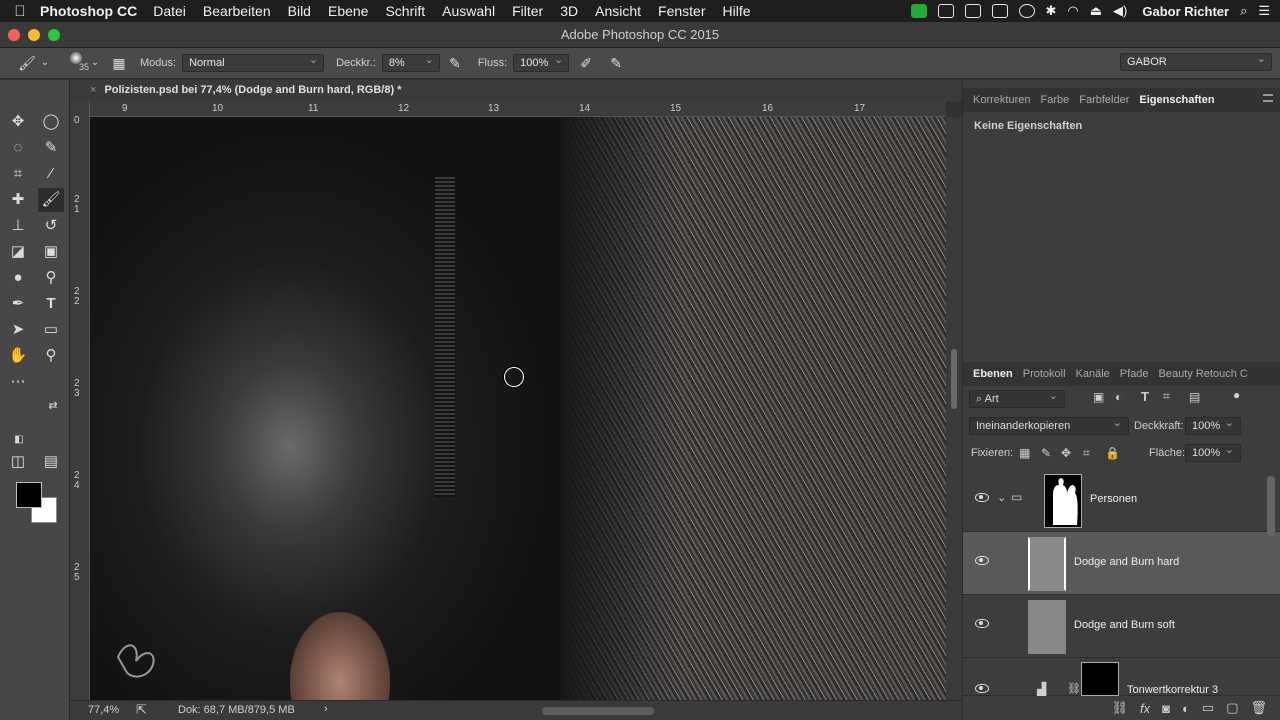 Image resolution: width=1280 pixels, height=720 pixels. Describe the element at coordinates (1093, 374) in the screenshot. I see `tab-kanaele: Kanäle` at that location.